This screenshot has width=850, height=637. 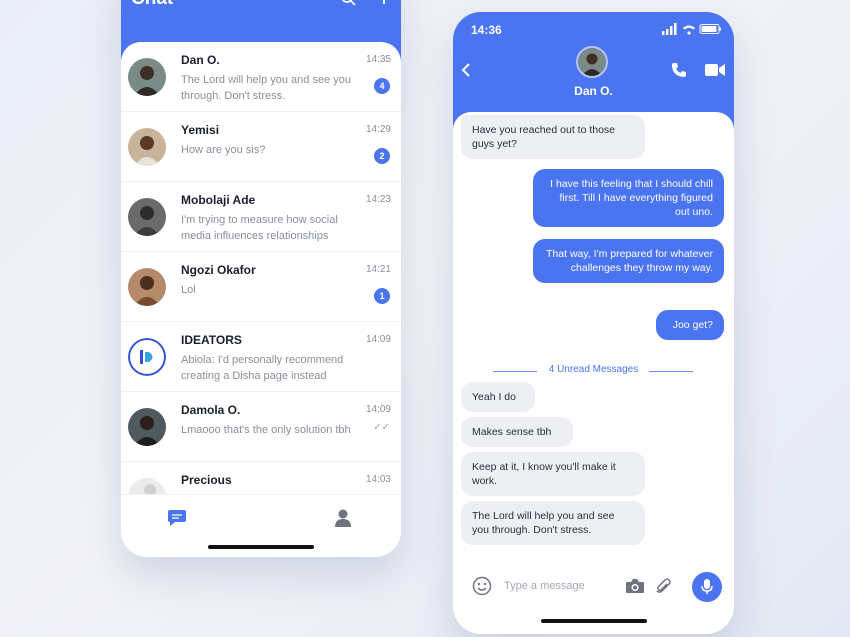 I want to click on chat-time: 14:35, so click(x=378, y=59).